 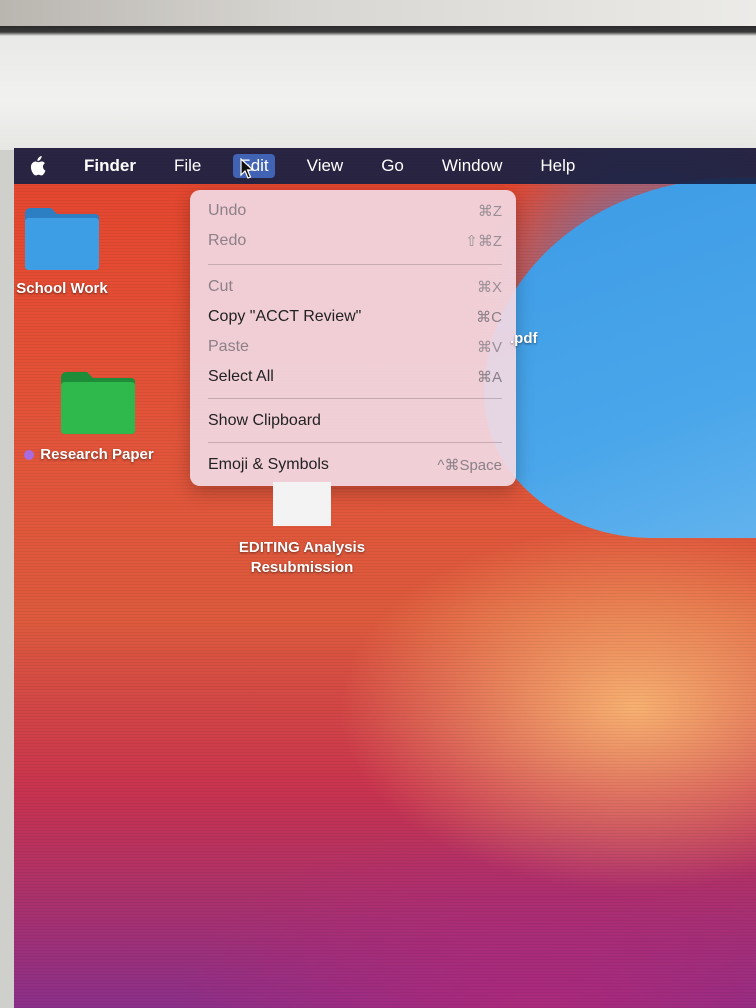 I want to click on cut-label: Cut, so click(x=220, y=286).